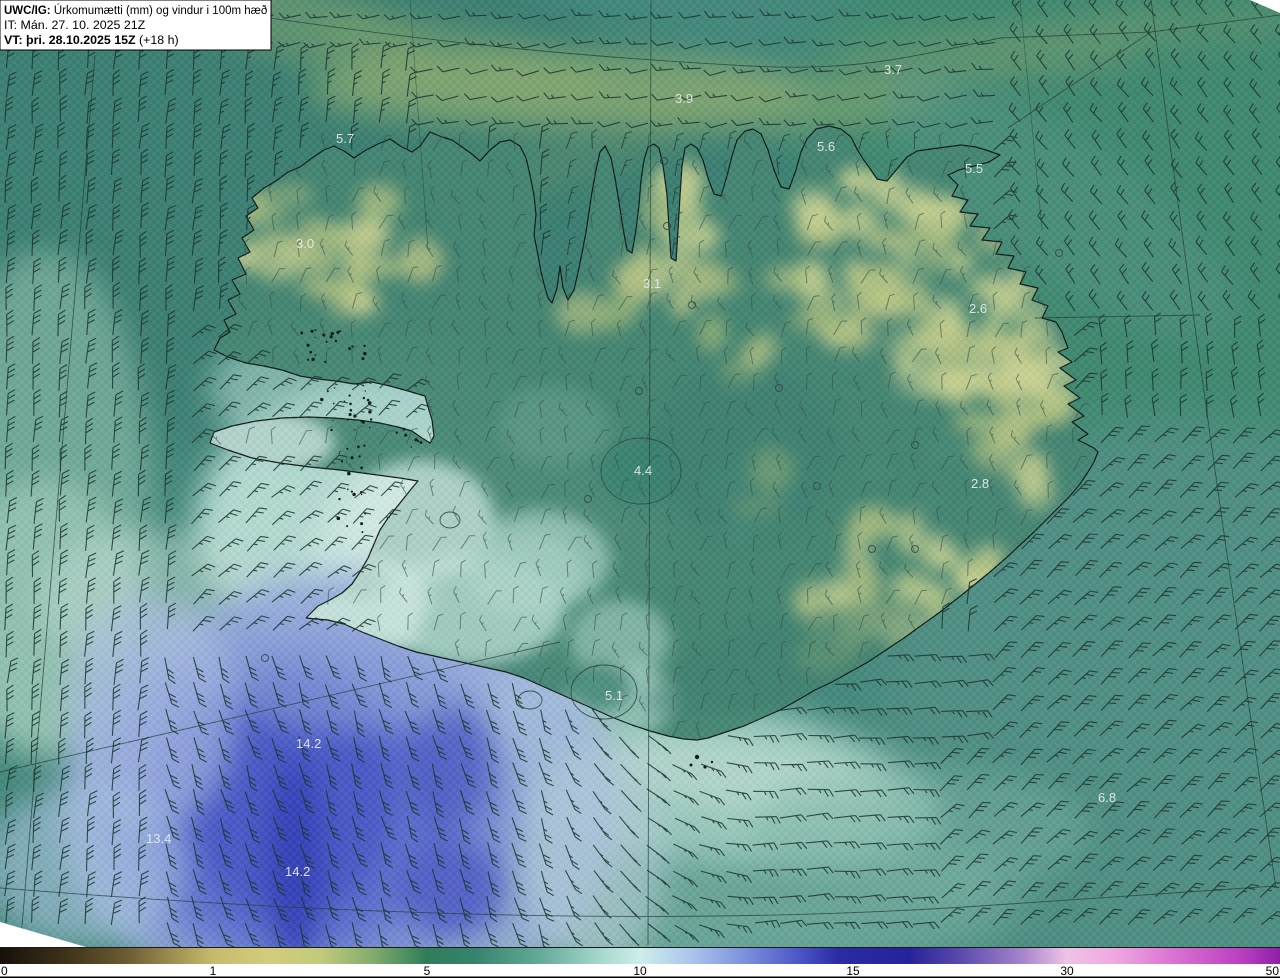 This screenshot has height=978, width=1280. What do you see at coordinates (158, 838) in the screenshot?
I see `svg-text: 13.4` at bounding box center [158, 838].